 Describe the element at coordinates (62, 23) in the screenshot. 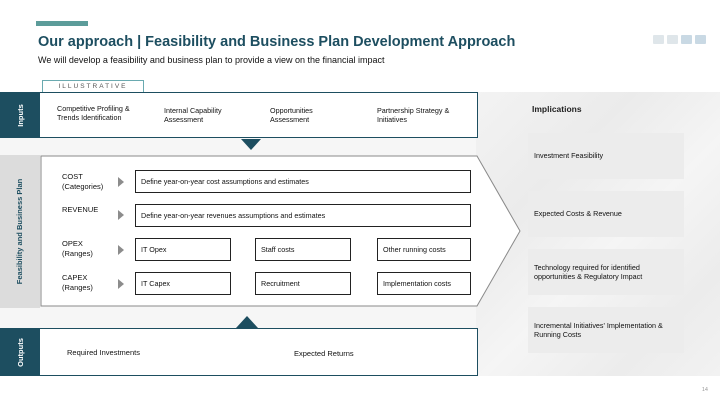

I see `title-accent-bar` at that location.